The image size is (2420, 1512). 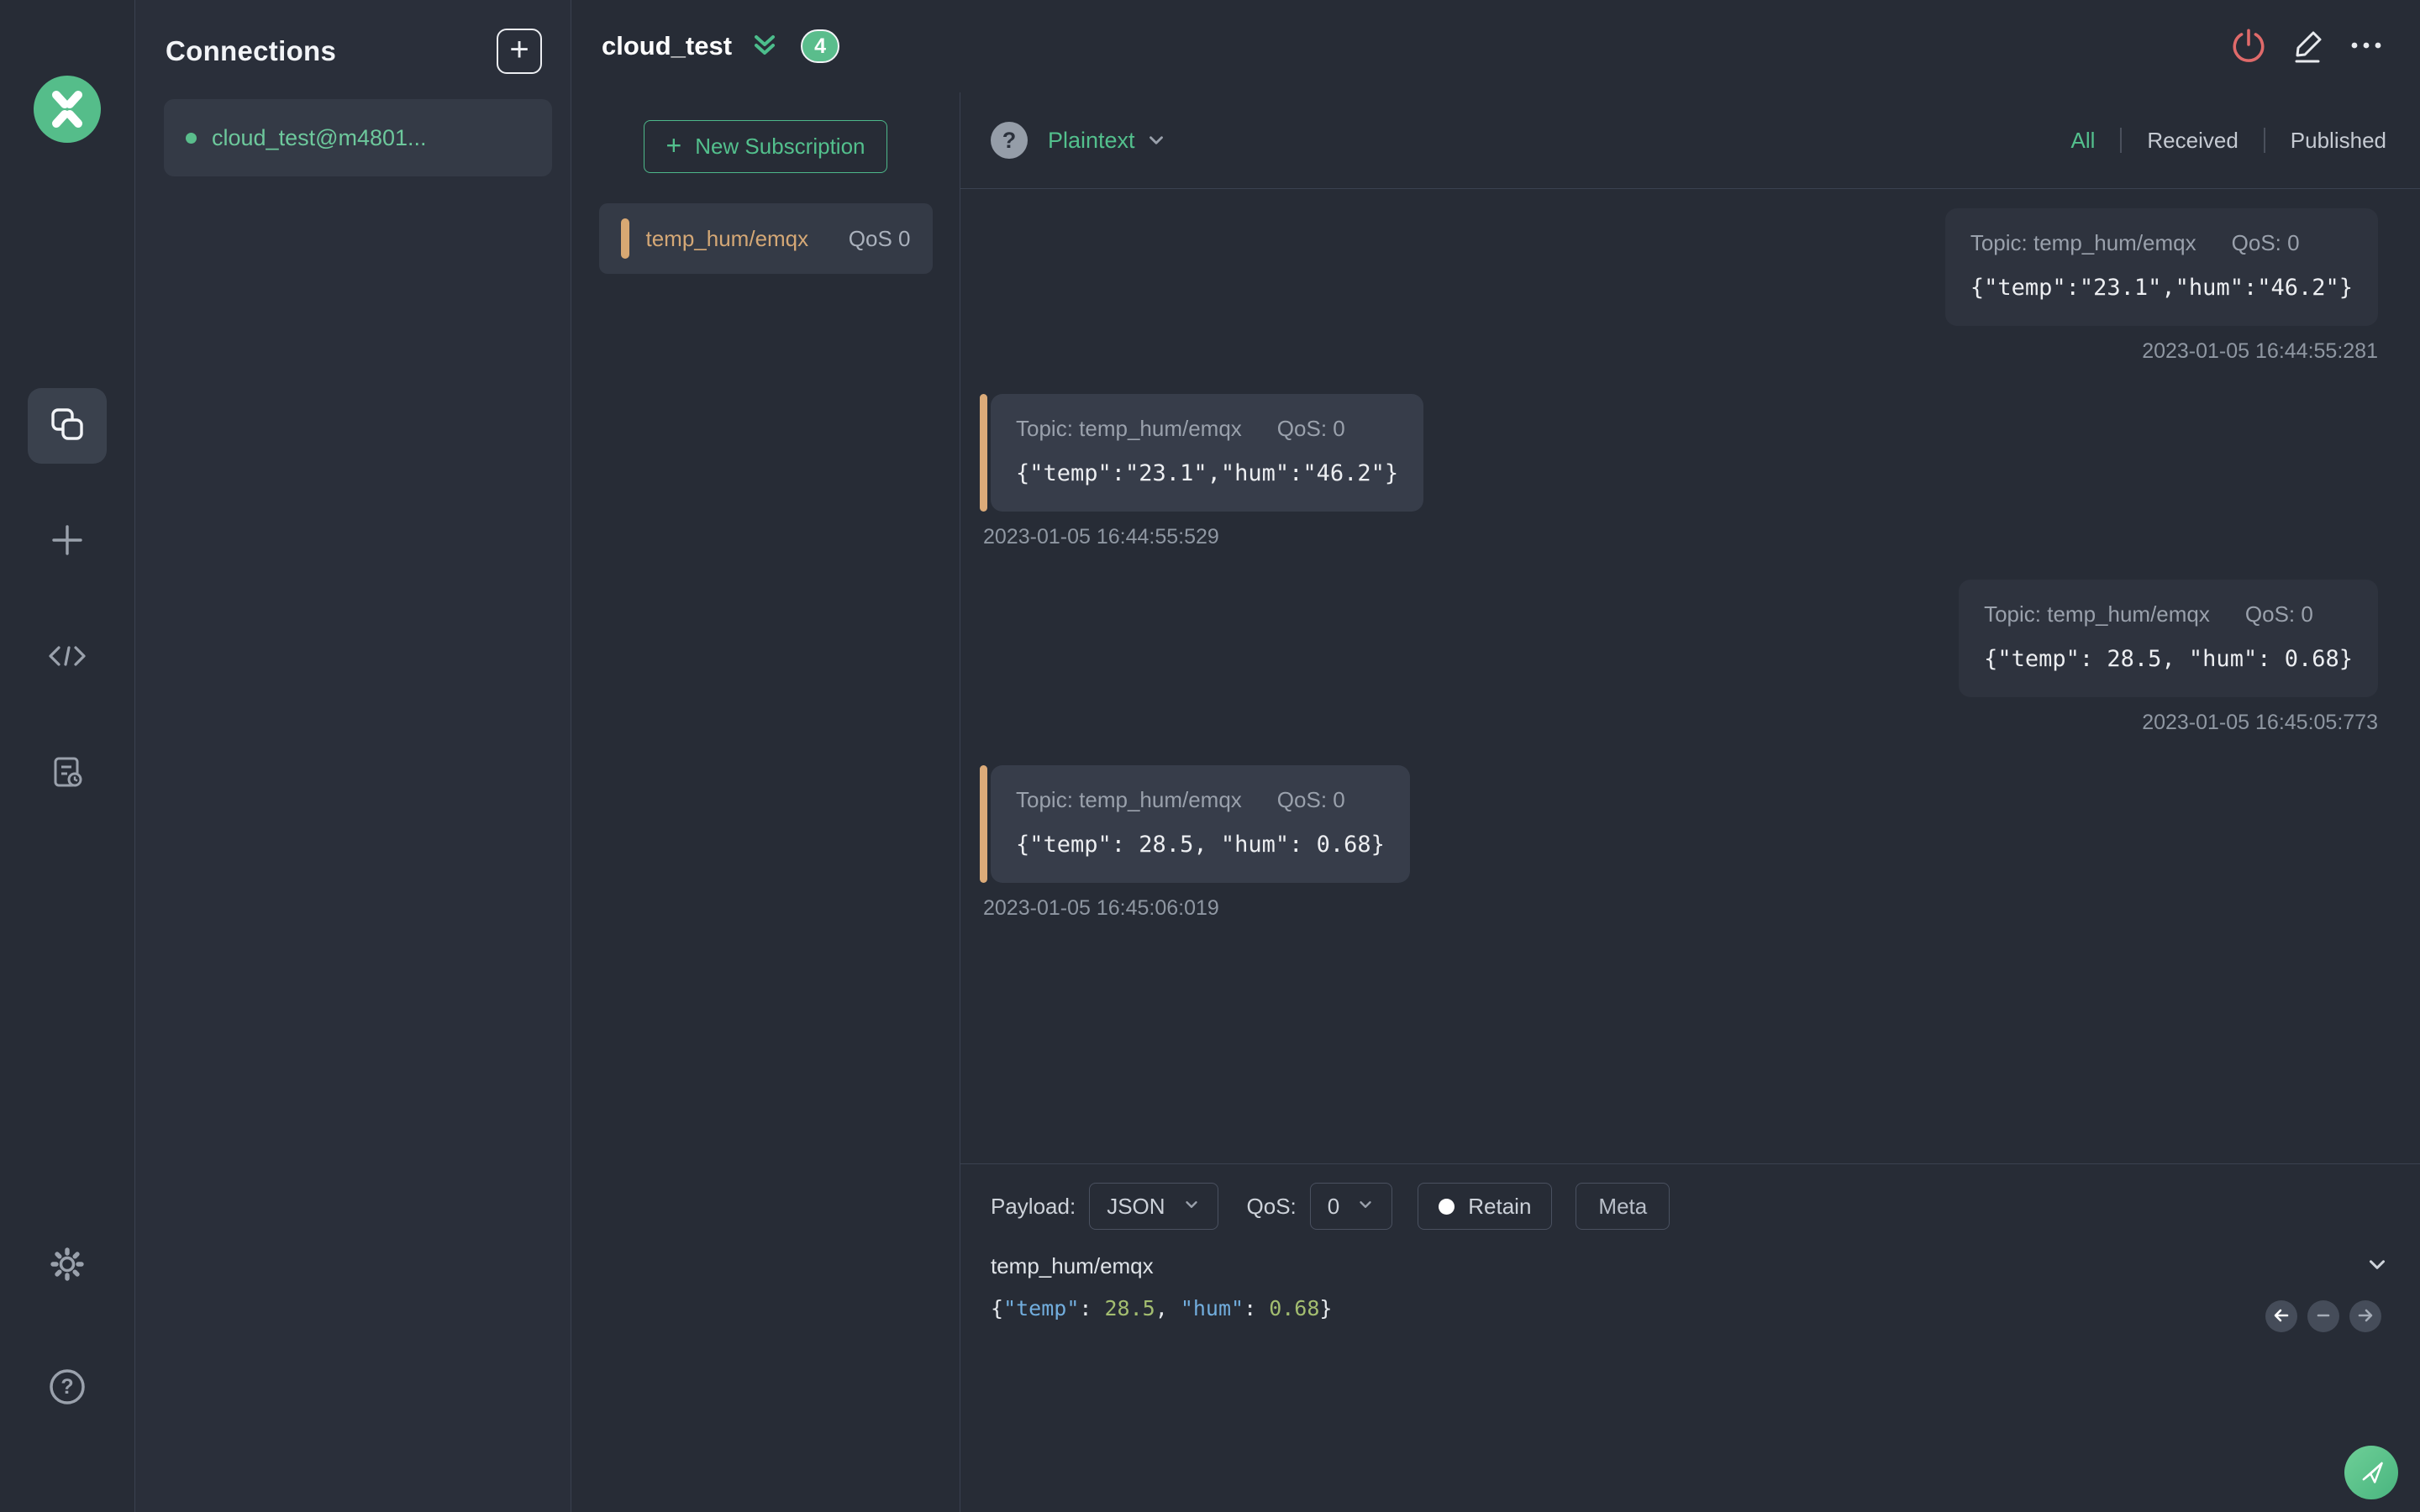 I want to click on paper-plane-icon, so click(x=2371, y=1473).